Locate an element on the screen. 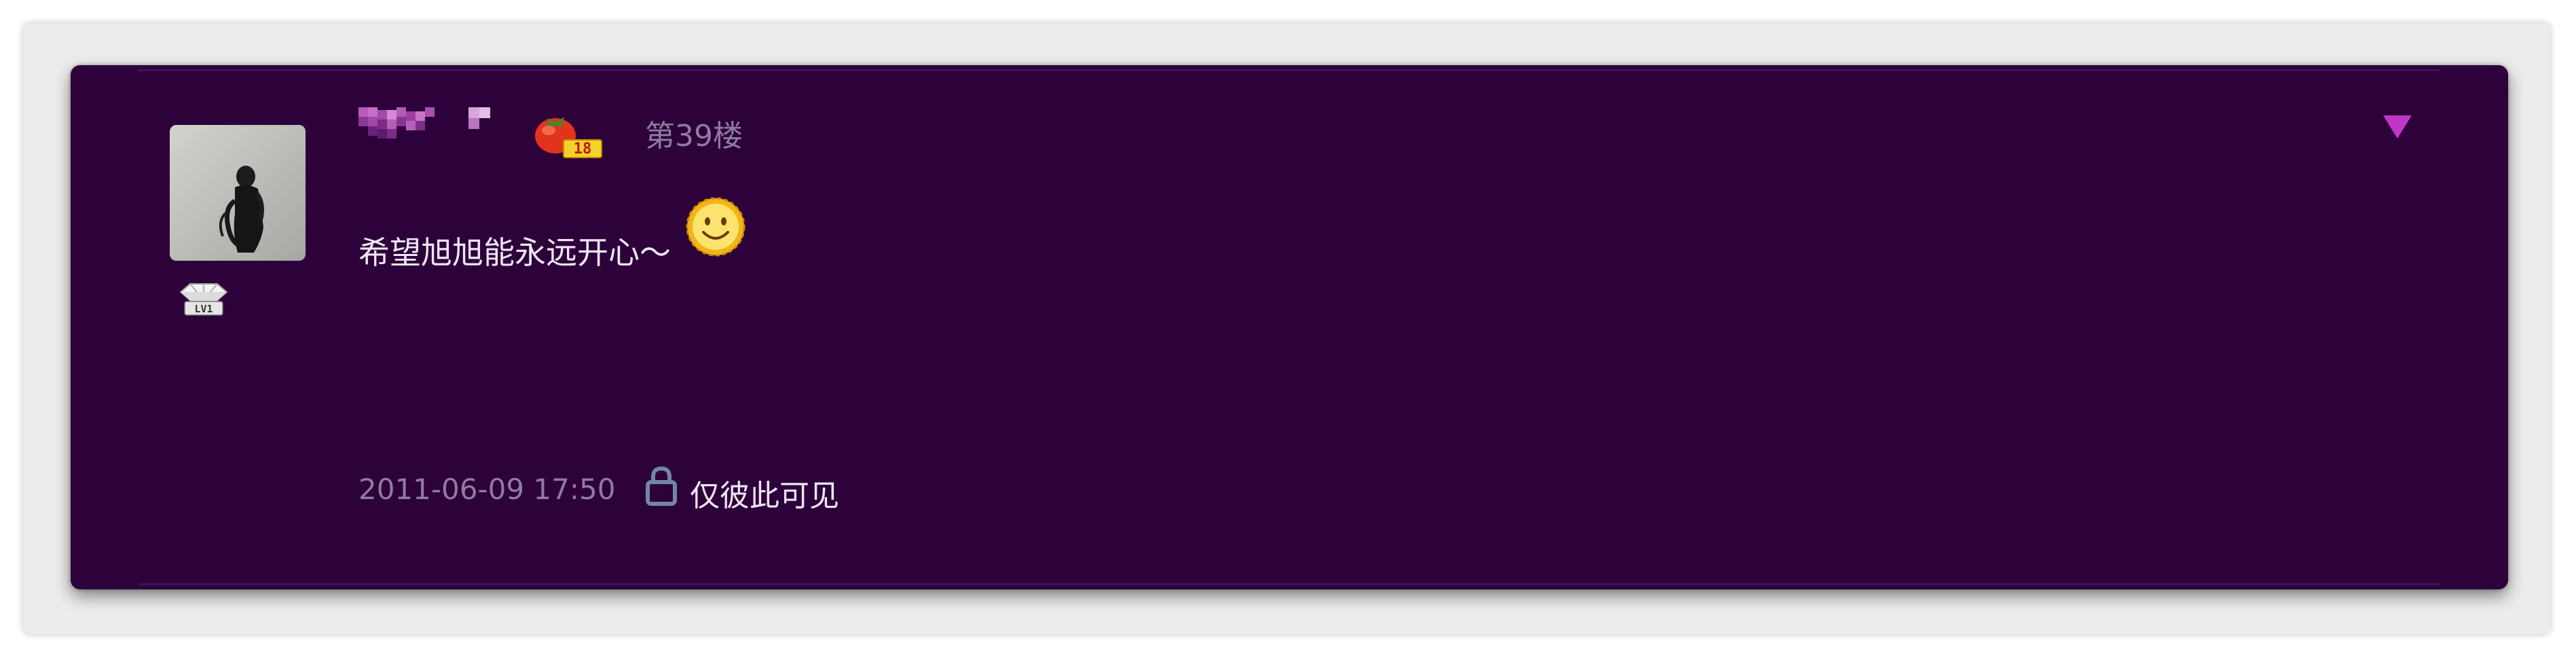  comment-text: 希望旭旭能永远开心～ is located at coordinates (514, 252).